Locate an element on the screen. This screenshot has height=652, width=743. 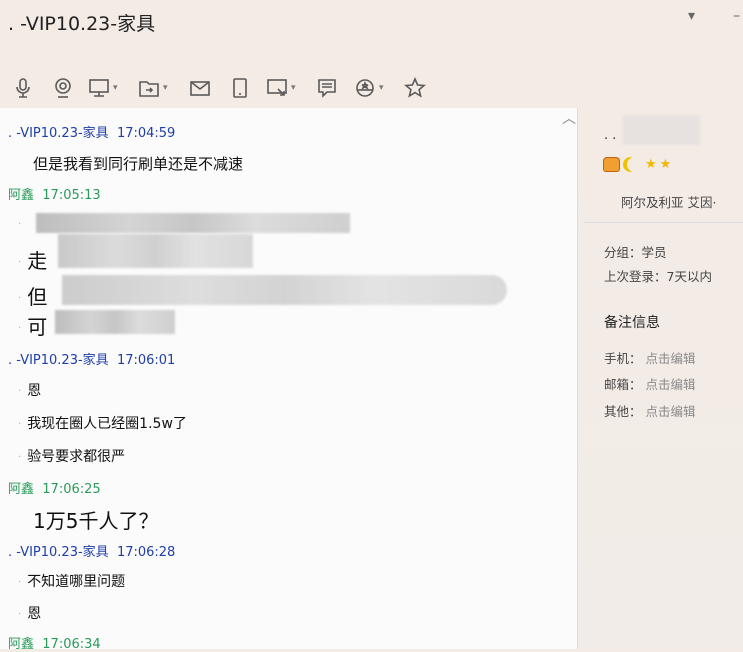
phone-icon is located at coordinates (240, 88).